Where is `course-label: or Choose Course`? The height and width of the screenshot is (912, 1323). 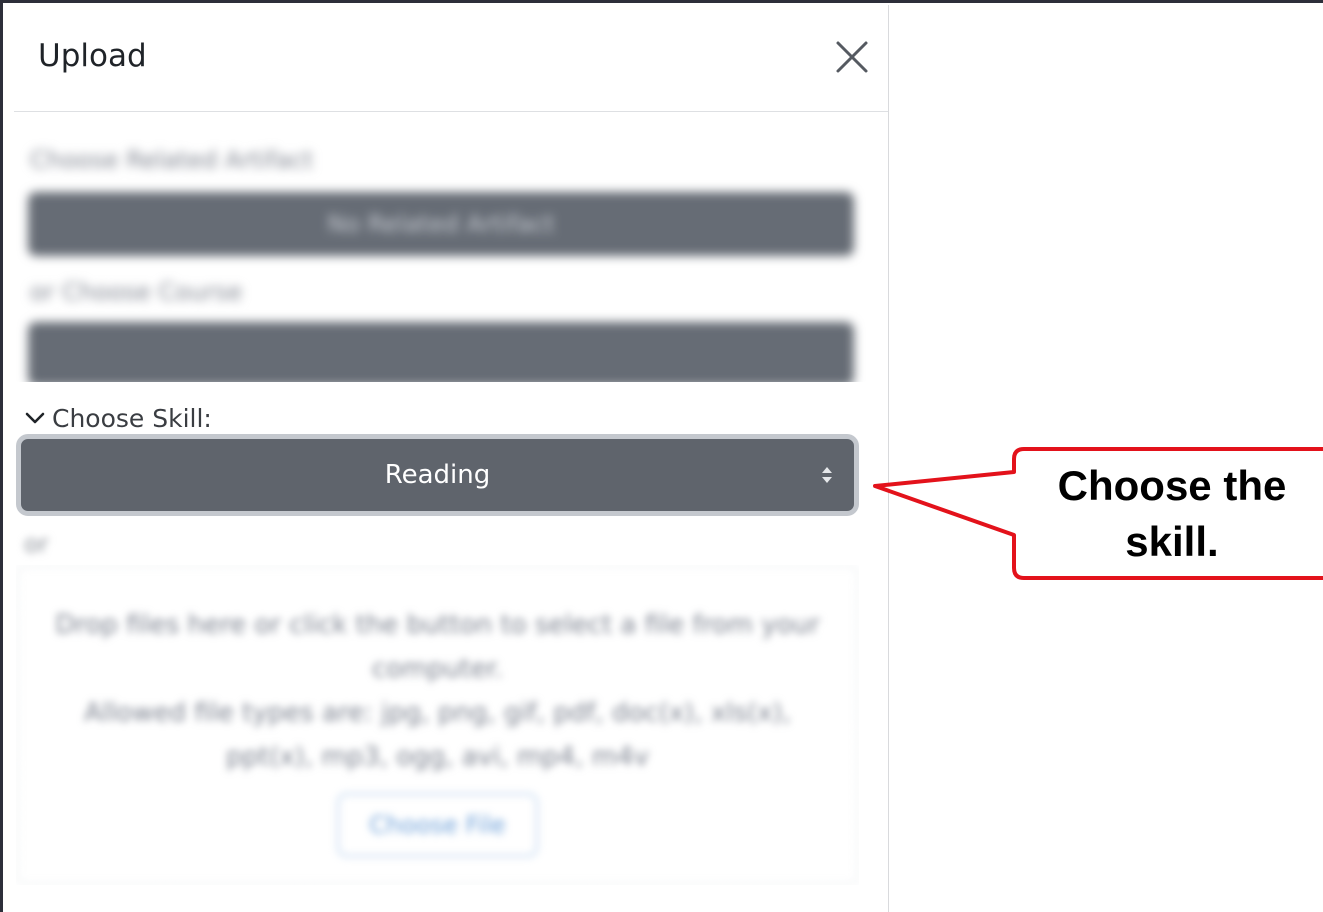 course-label: or Choose Course is located at coordinates (136, 292).